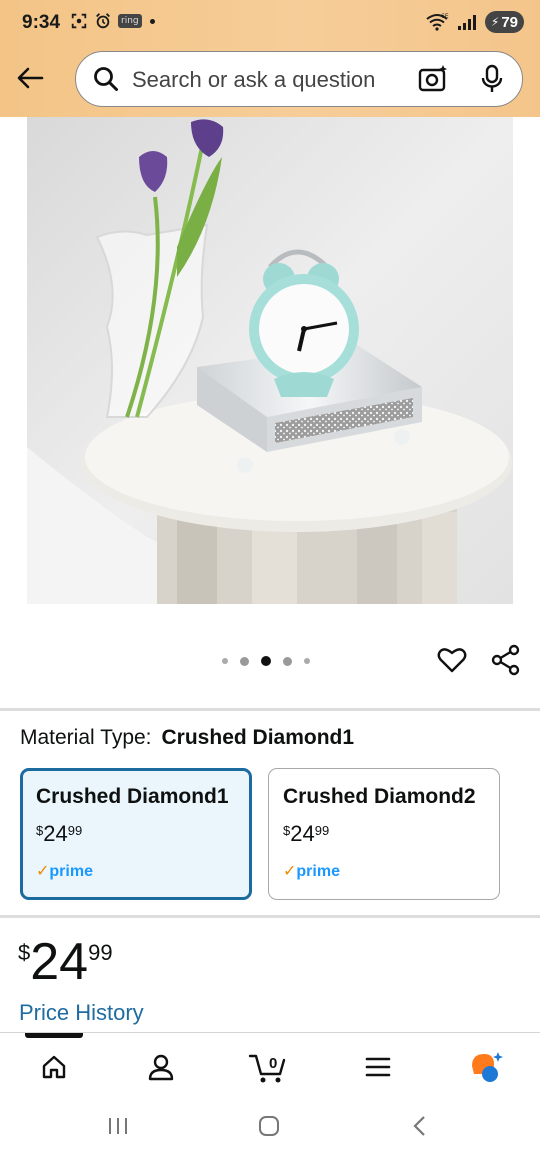  Describe the element at coordinates (434, 79) in the screenshot. I see `camera-search-icon` at that location.